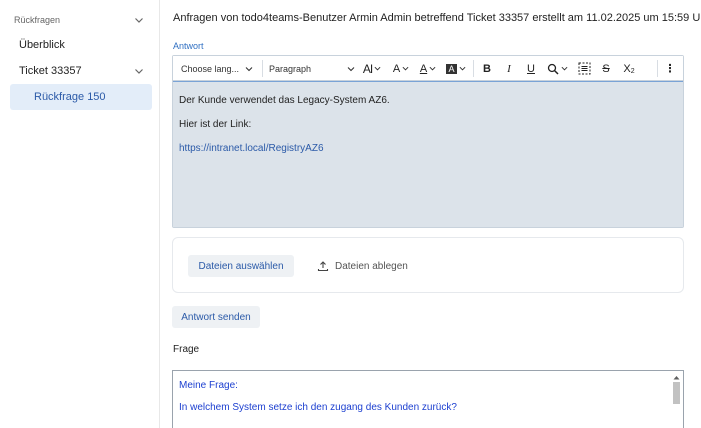 Image resolution: width=701 pixels, height=428 pixels. I want to click on font-color-button: A, so click(428, 68).